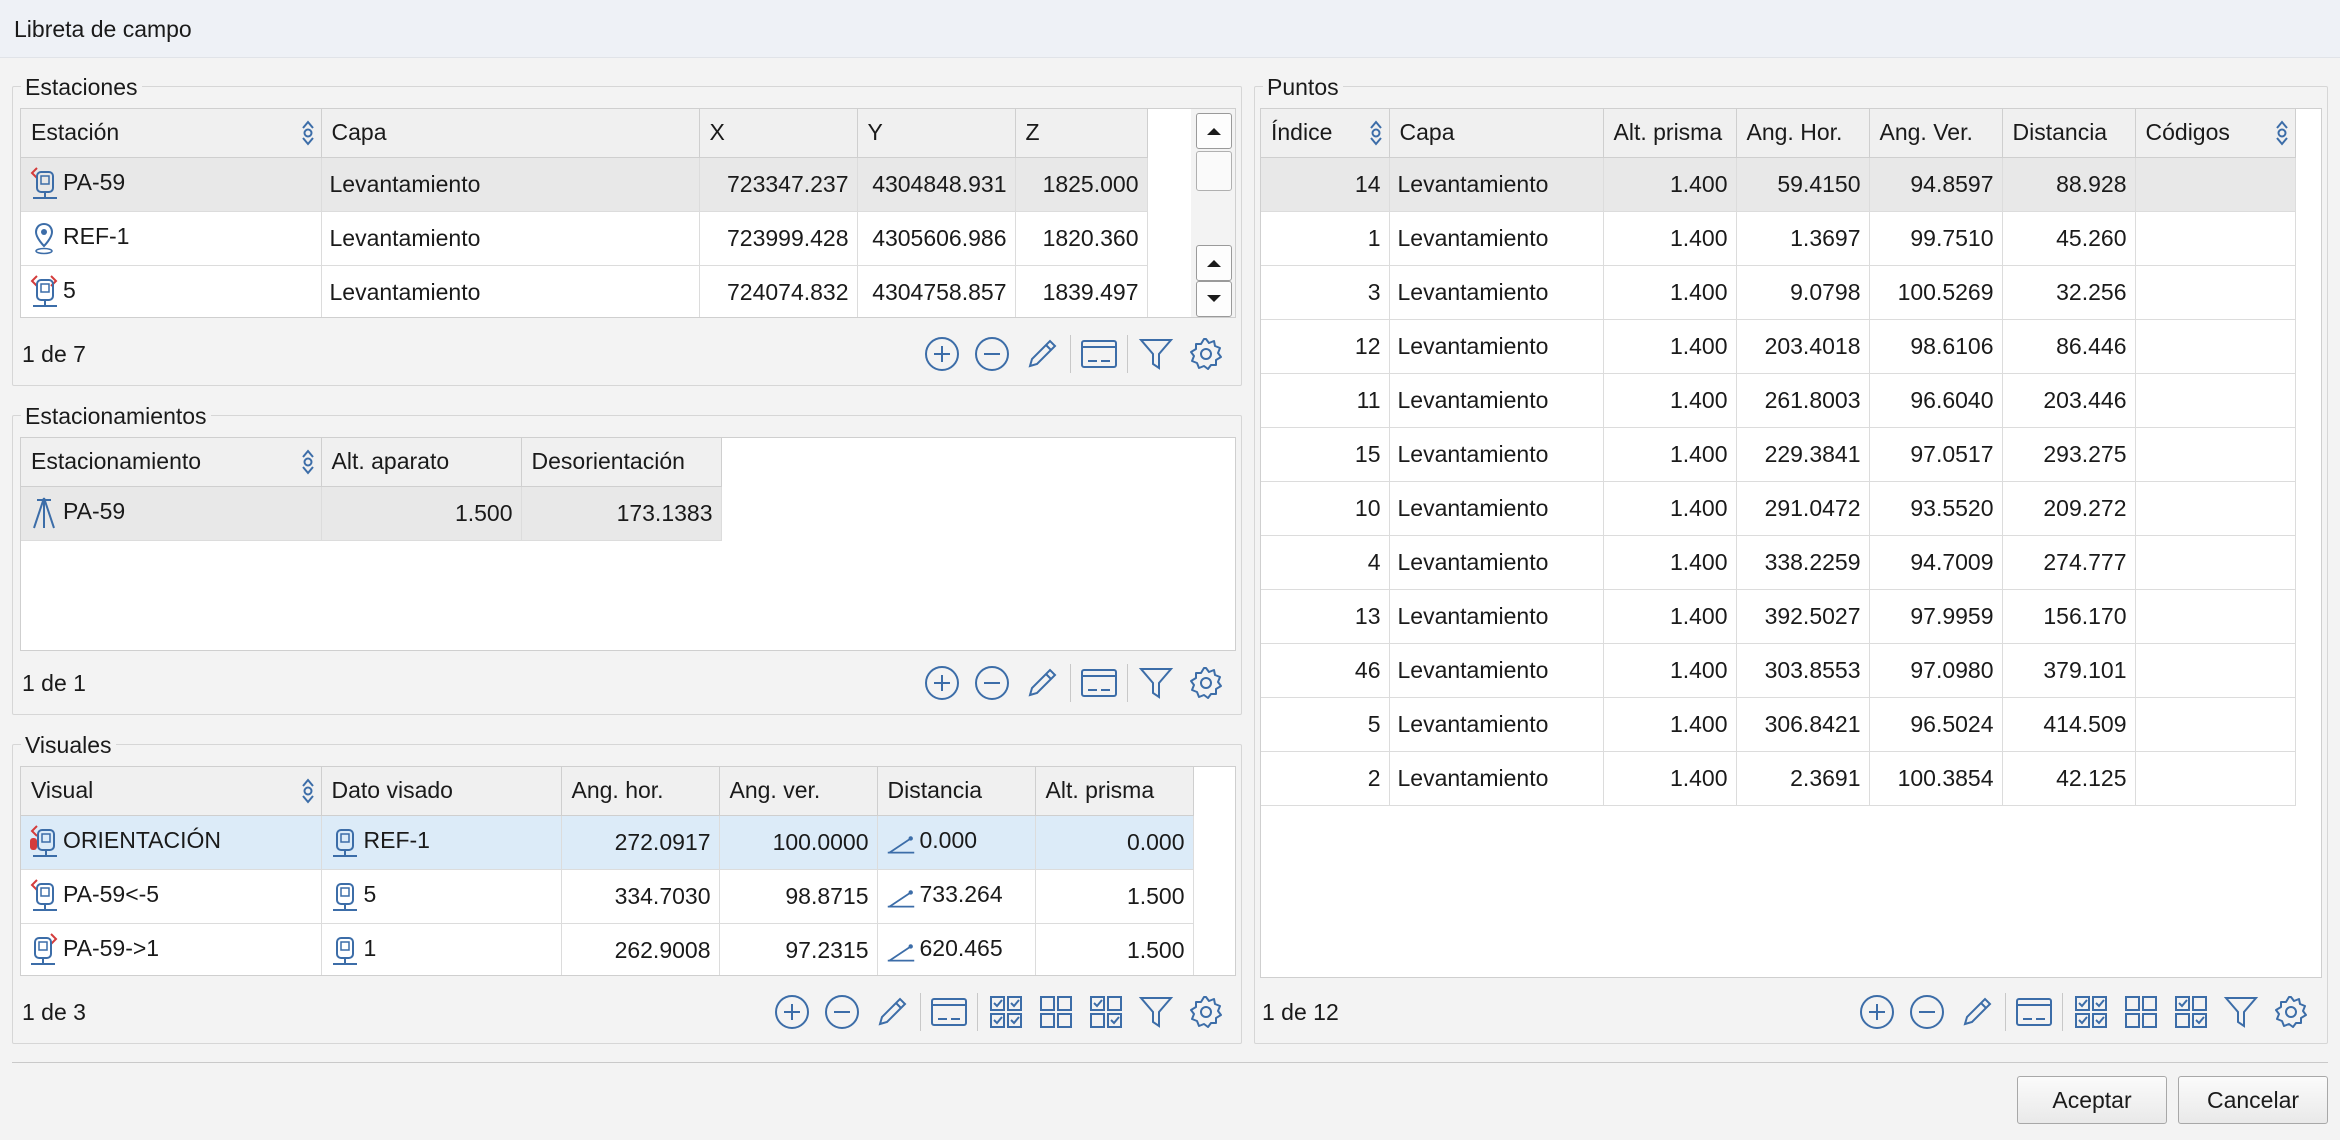 Image resolution: width=2340 pixels, height=1140 pixels. What do you see at coordinates (2253, 1100) in the screenshot?
I see `cancel-button: Cancelar` at bounding box center [2253, 1100].